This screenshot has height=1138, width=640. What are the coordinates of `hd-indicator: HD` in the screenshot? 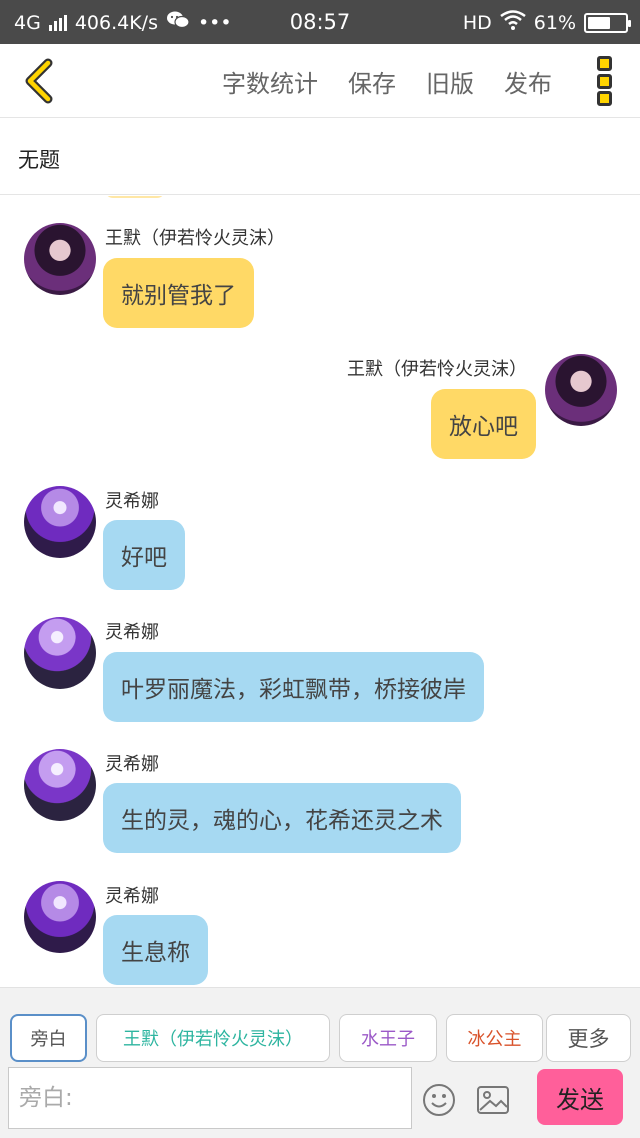 It's located at (477, 22).